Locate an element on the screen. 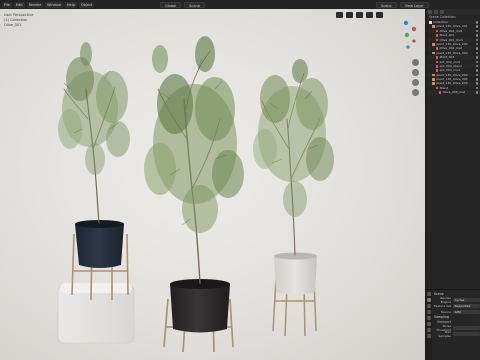 This screenshot has height=360, width=480. object-tab-icon is located at coordinates (429, 330).